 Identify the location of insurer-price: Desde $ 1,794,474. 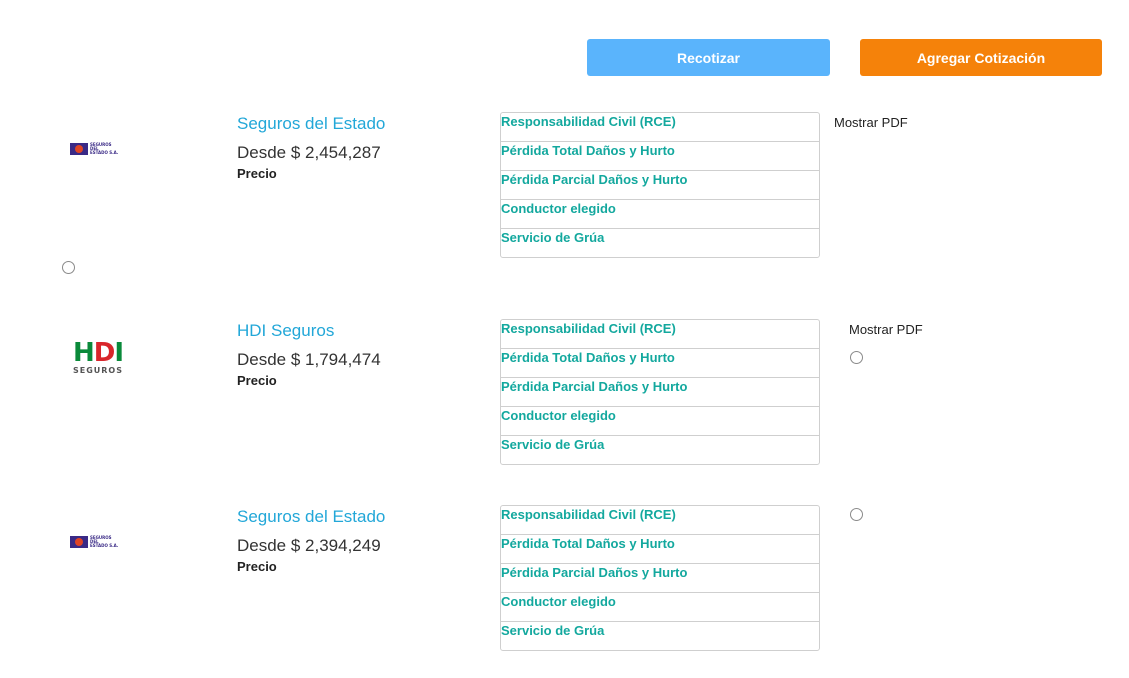
(309, 359).